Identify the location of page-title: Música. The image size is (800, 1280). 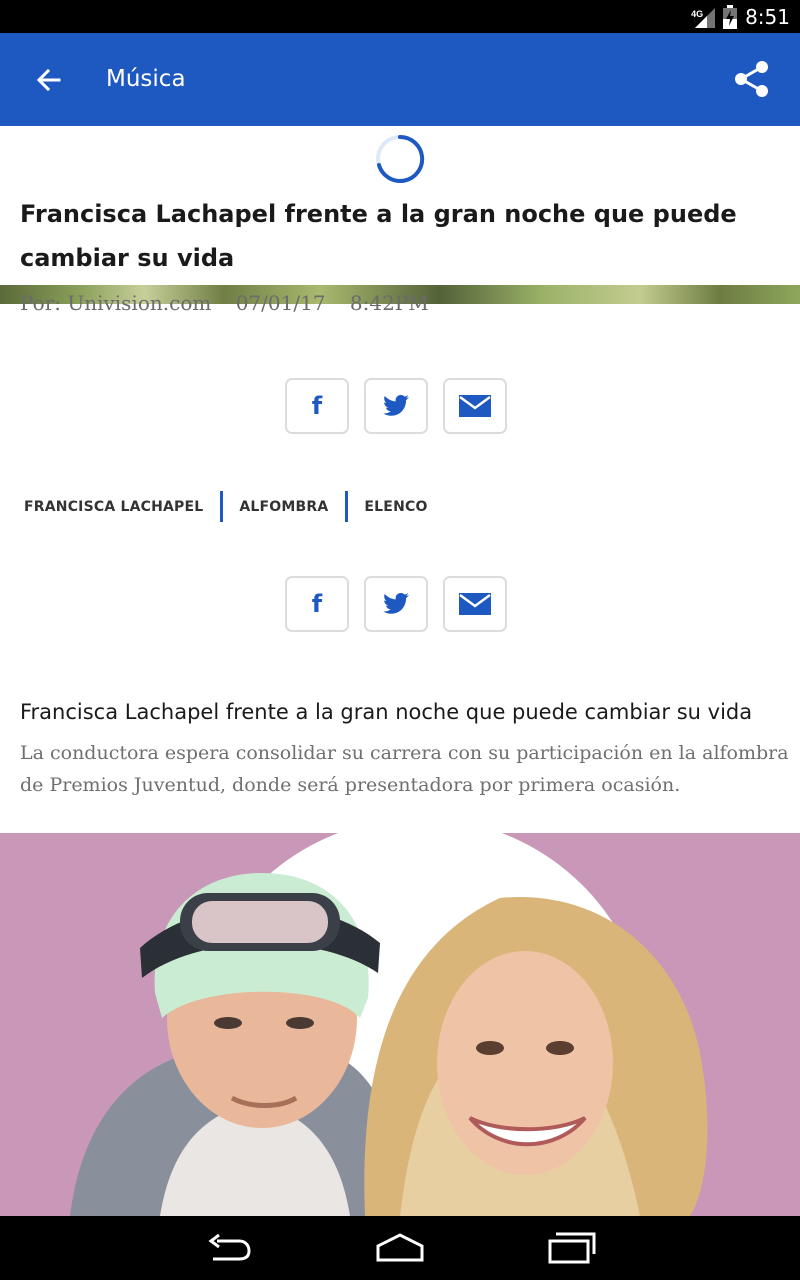
(146, 79).